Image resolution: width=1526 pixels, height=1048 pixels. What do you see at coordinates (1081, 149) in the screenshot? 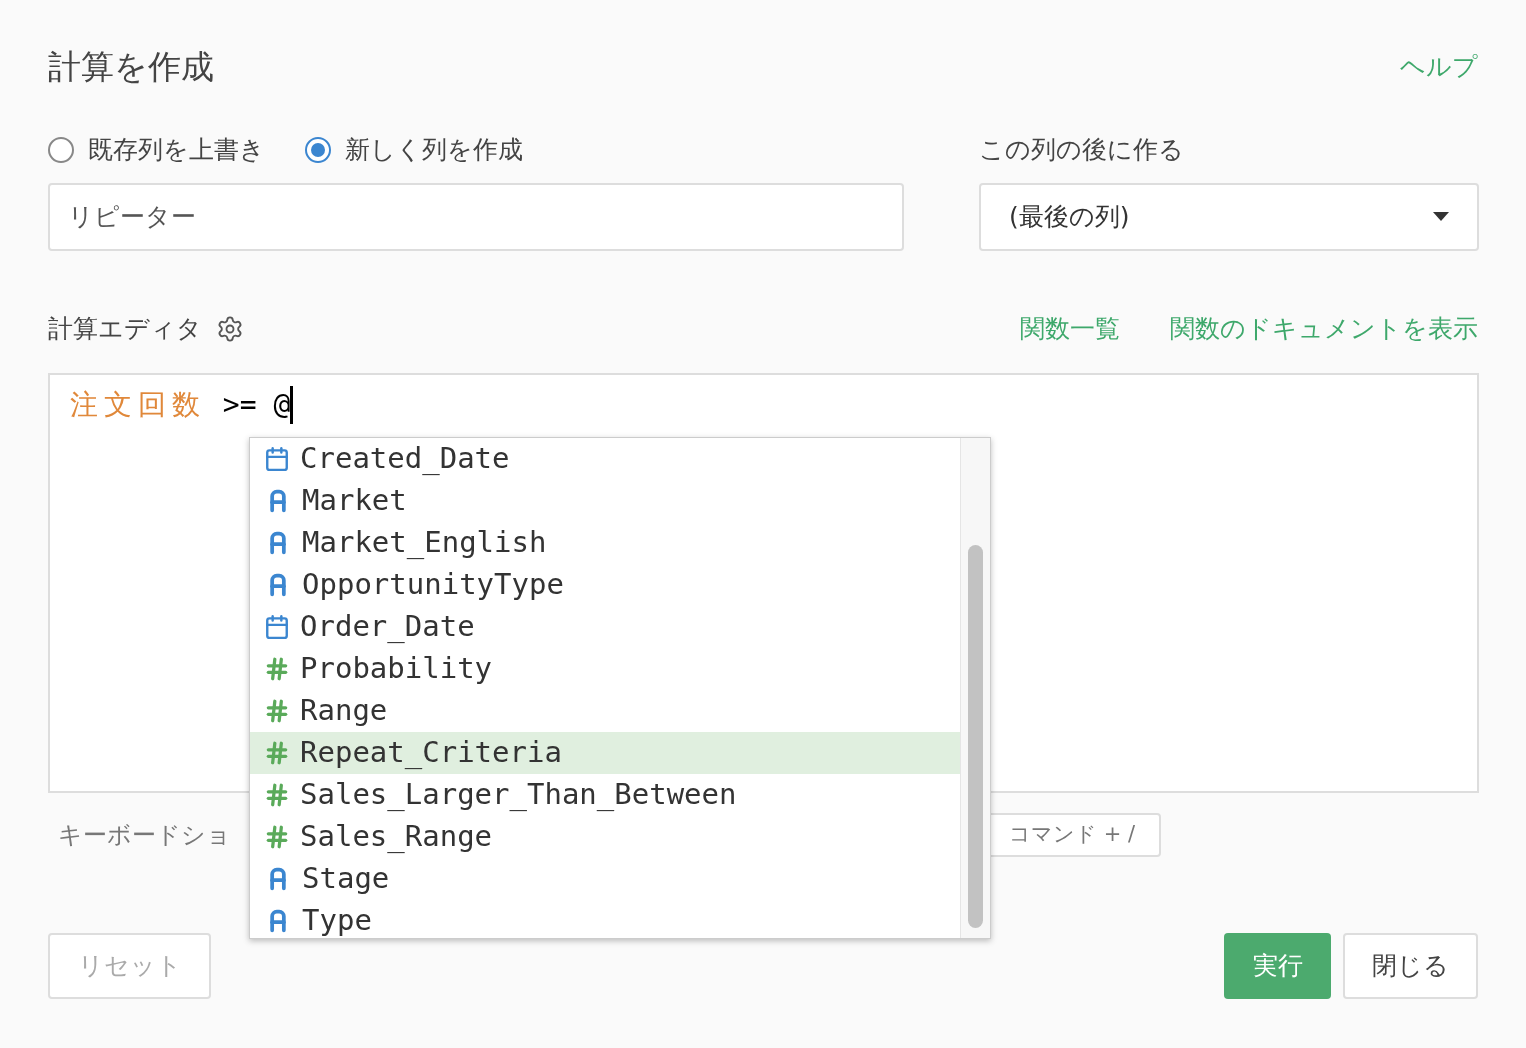
I see `position-label: この列の後に作る` at bounding box center [1081, 149].